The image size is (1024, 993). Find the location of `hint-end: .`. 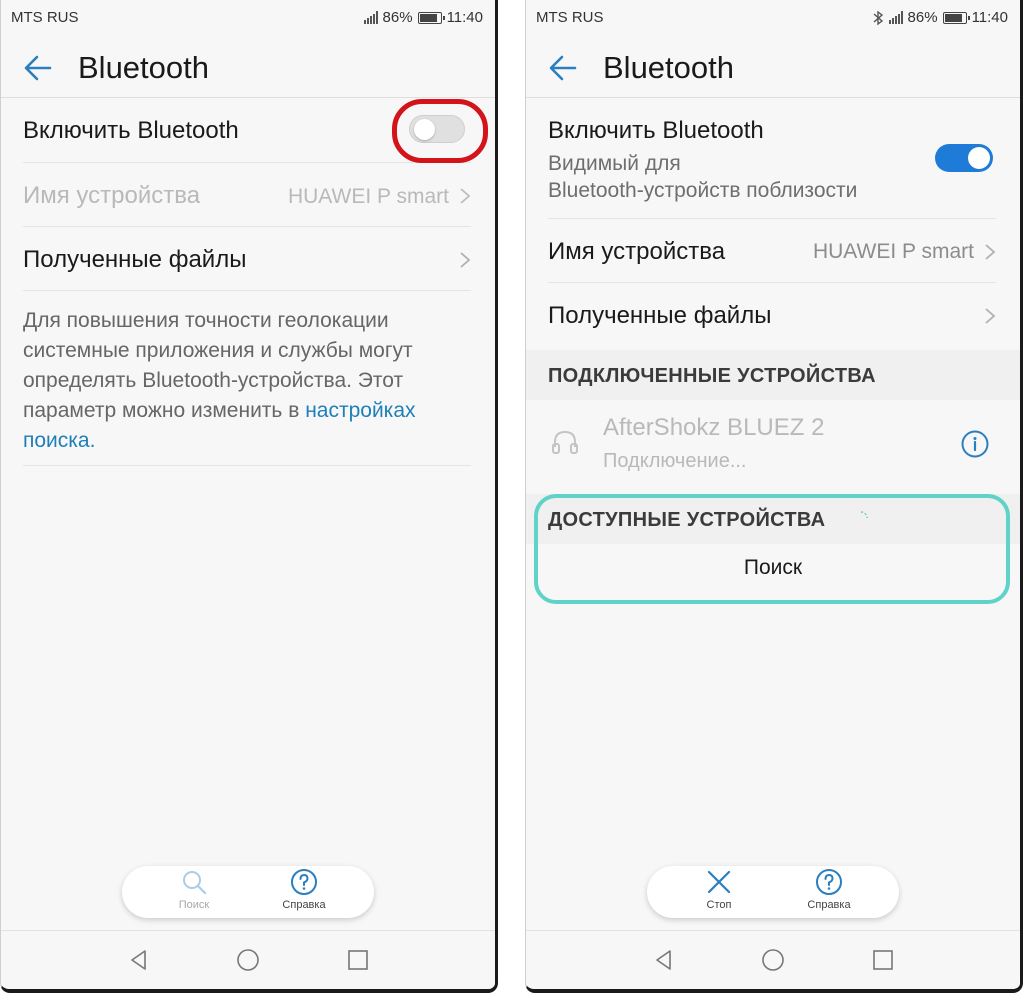

hint-end: . is located at coordinates (92, 440).